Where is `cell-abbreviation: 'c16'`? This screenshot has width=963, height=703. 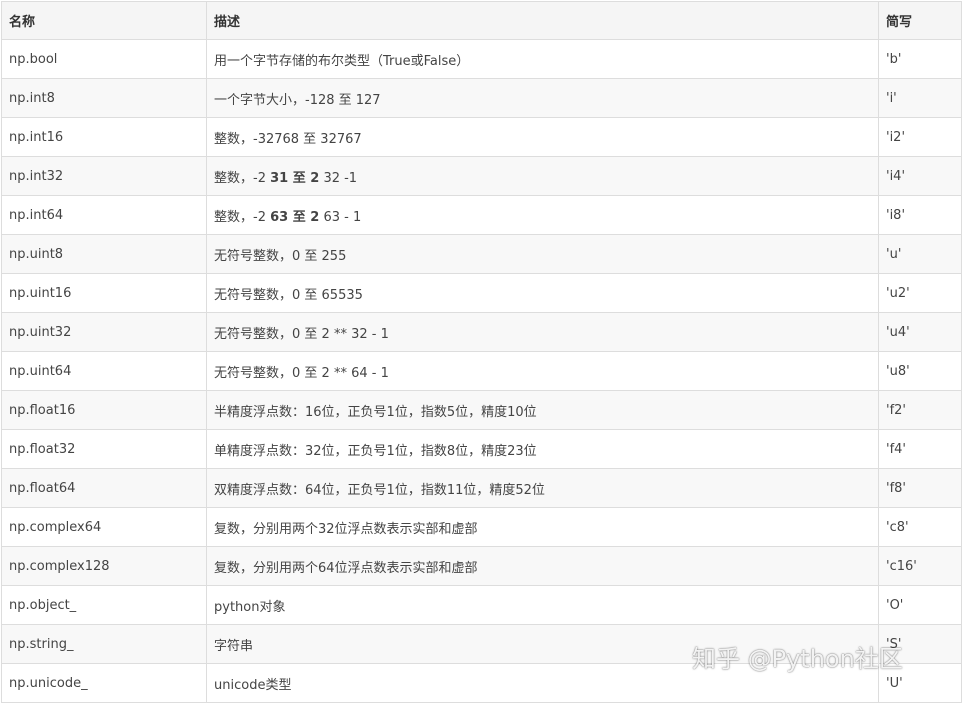
cell-abbreviation: 'c16' is located at coordinates (920, 566).